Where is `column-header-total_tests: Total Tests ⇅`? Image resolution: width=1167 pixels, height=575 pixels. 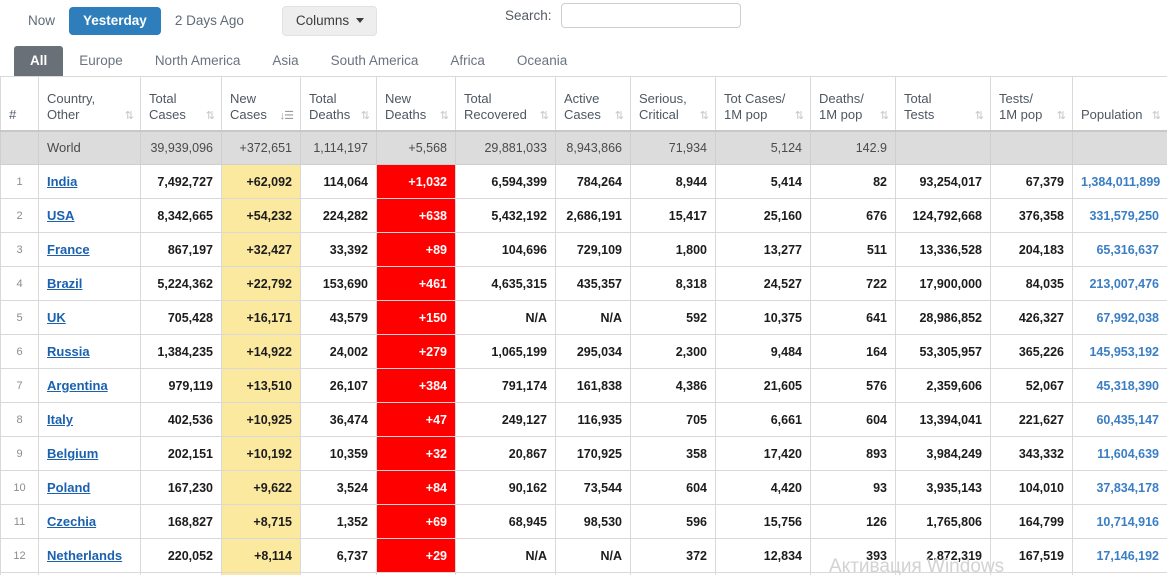
column-header-total_tests: Total Tests ⇅ is located at coordinates (943, 104).